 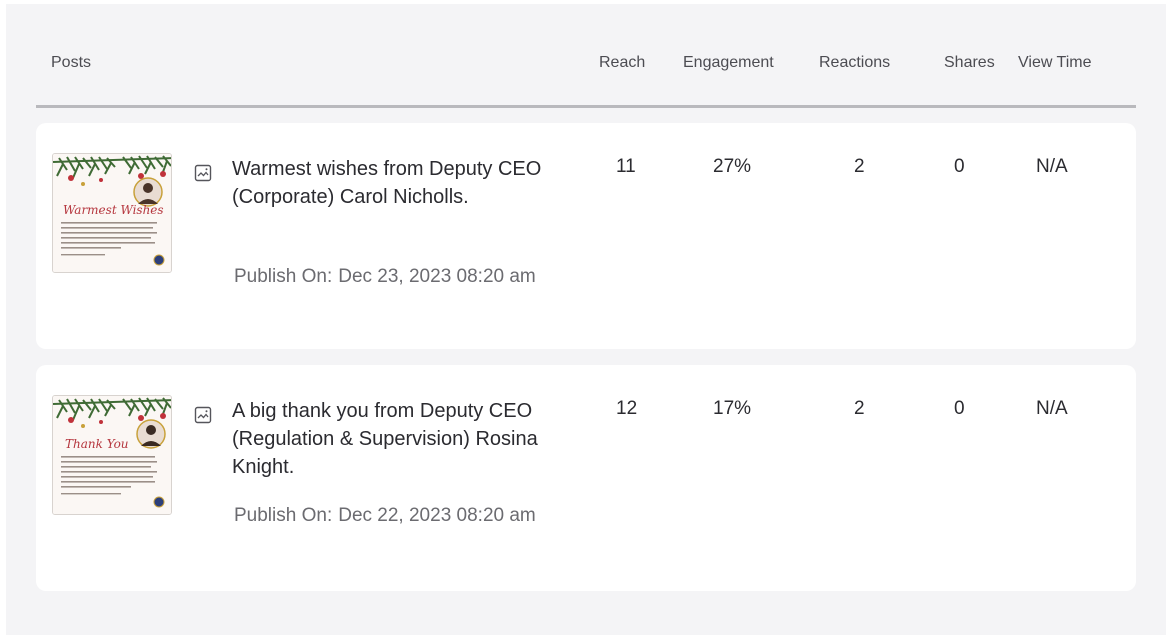 I want to click on post-thumbnail: Warmest Wishes, so click(x=112, y=213).